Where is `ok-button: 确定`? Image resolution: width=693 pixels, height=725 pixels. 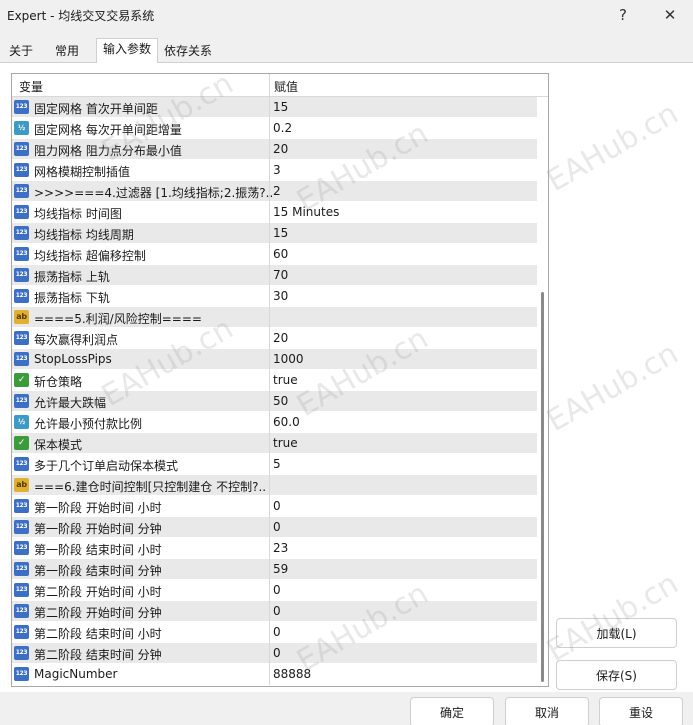
ok-button: 确定 is located at coordinates (452, 711).